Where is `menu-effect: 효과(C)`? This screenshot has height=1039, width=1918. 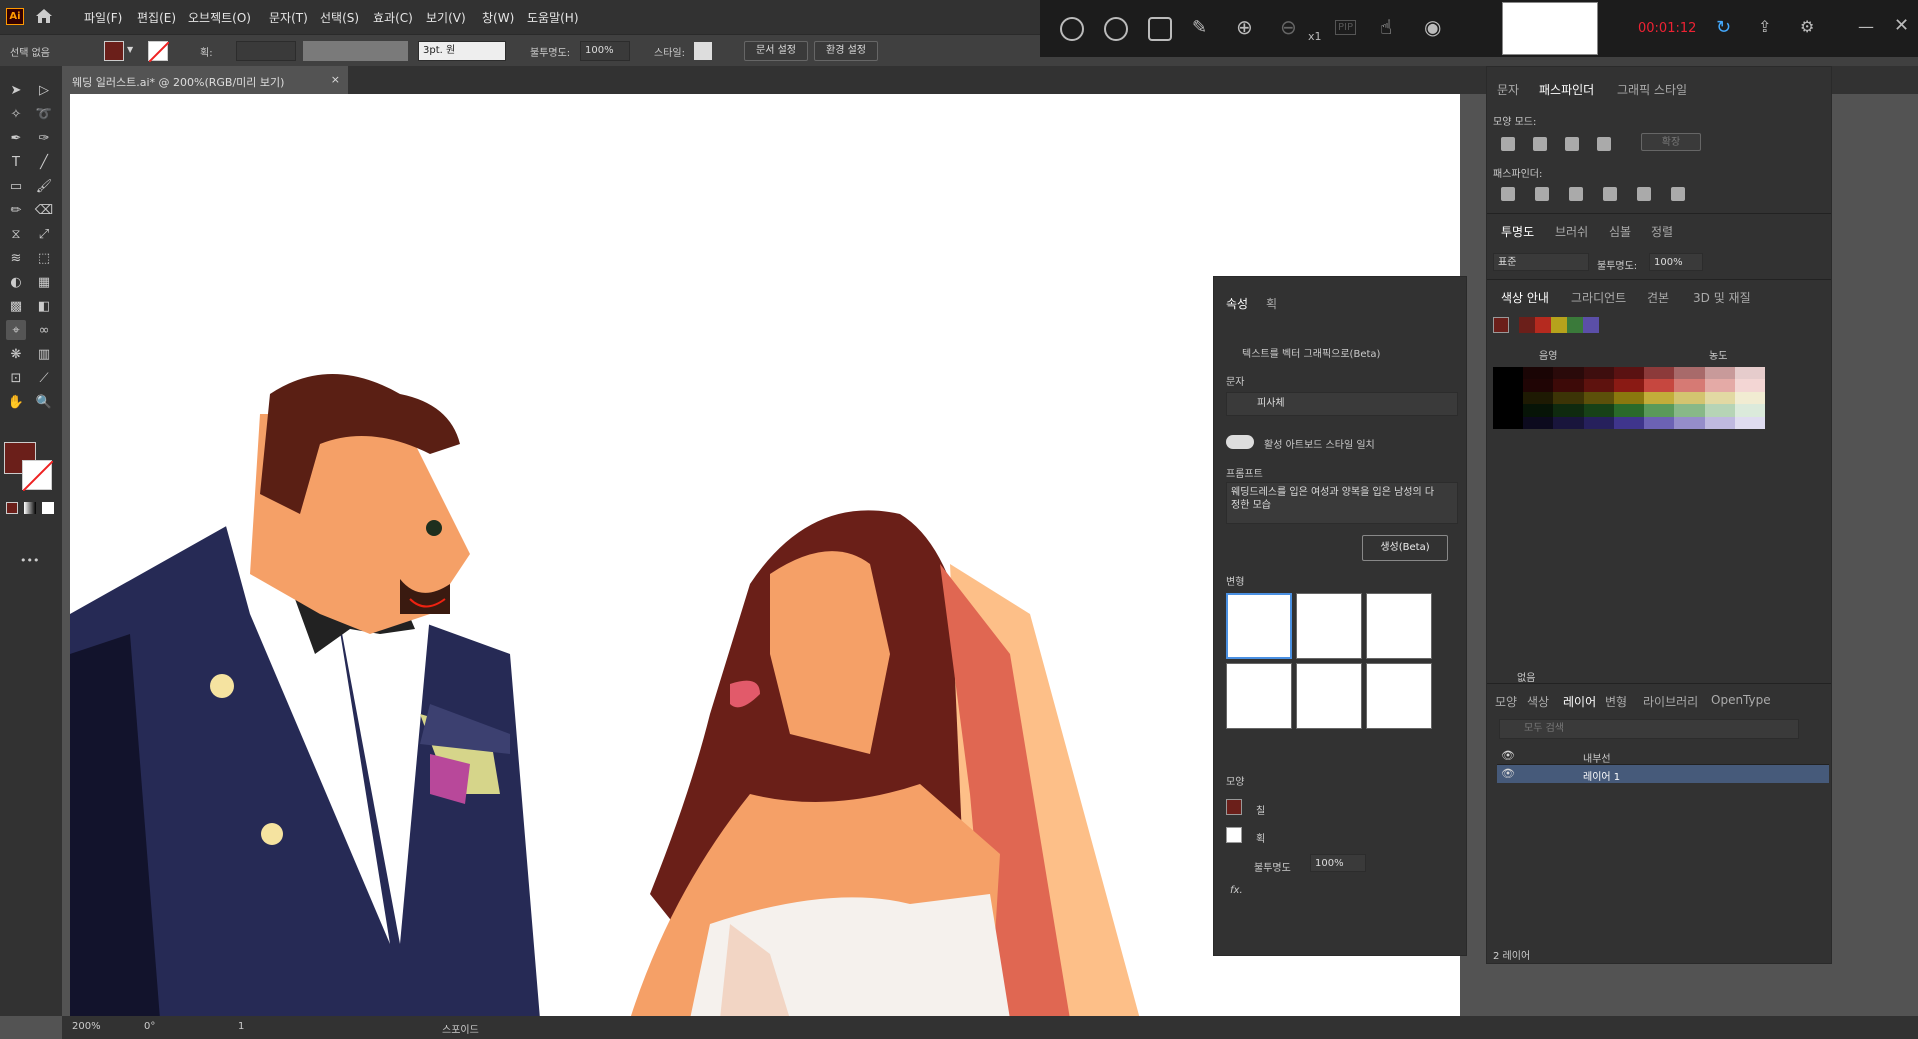 menu-effect: 효과(C) is located at coordinates (393, 17).